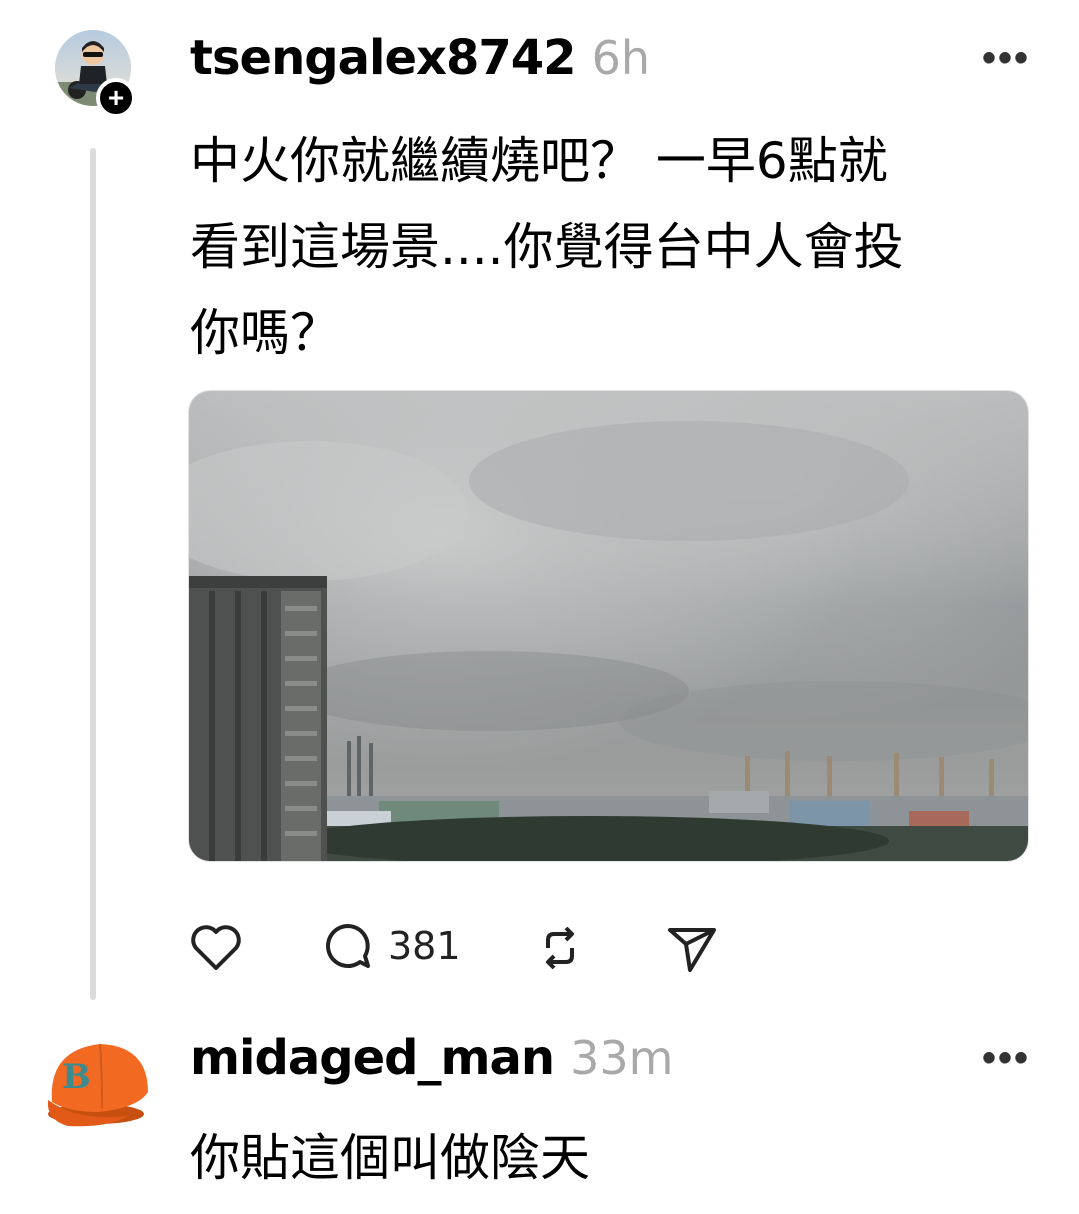 Image resolution: width=1079 pixels, height=1214 pixels. What do you see at coordinates (560, 948) in the screenshot?
I see `repost-icon` at bounding box center [560, 948].